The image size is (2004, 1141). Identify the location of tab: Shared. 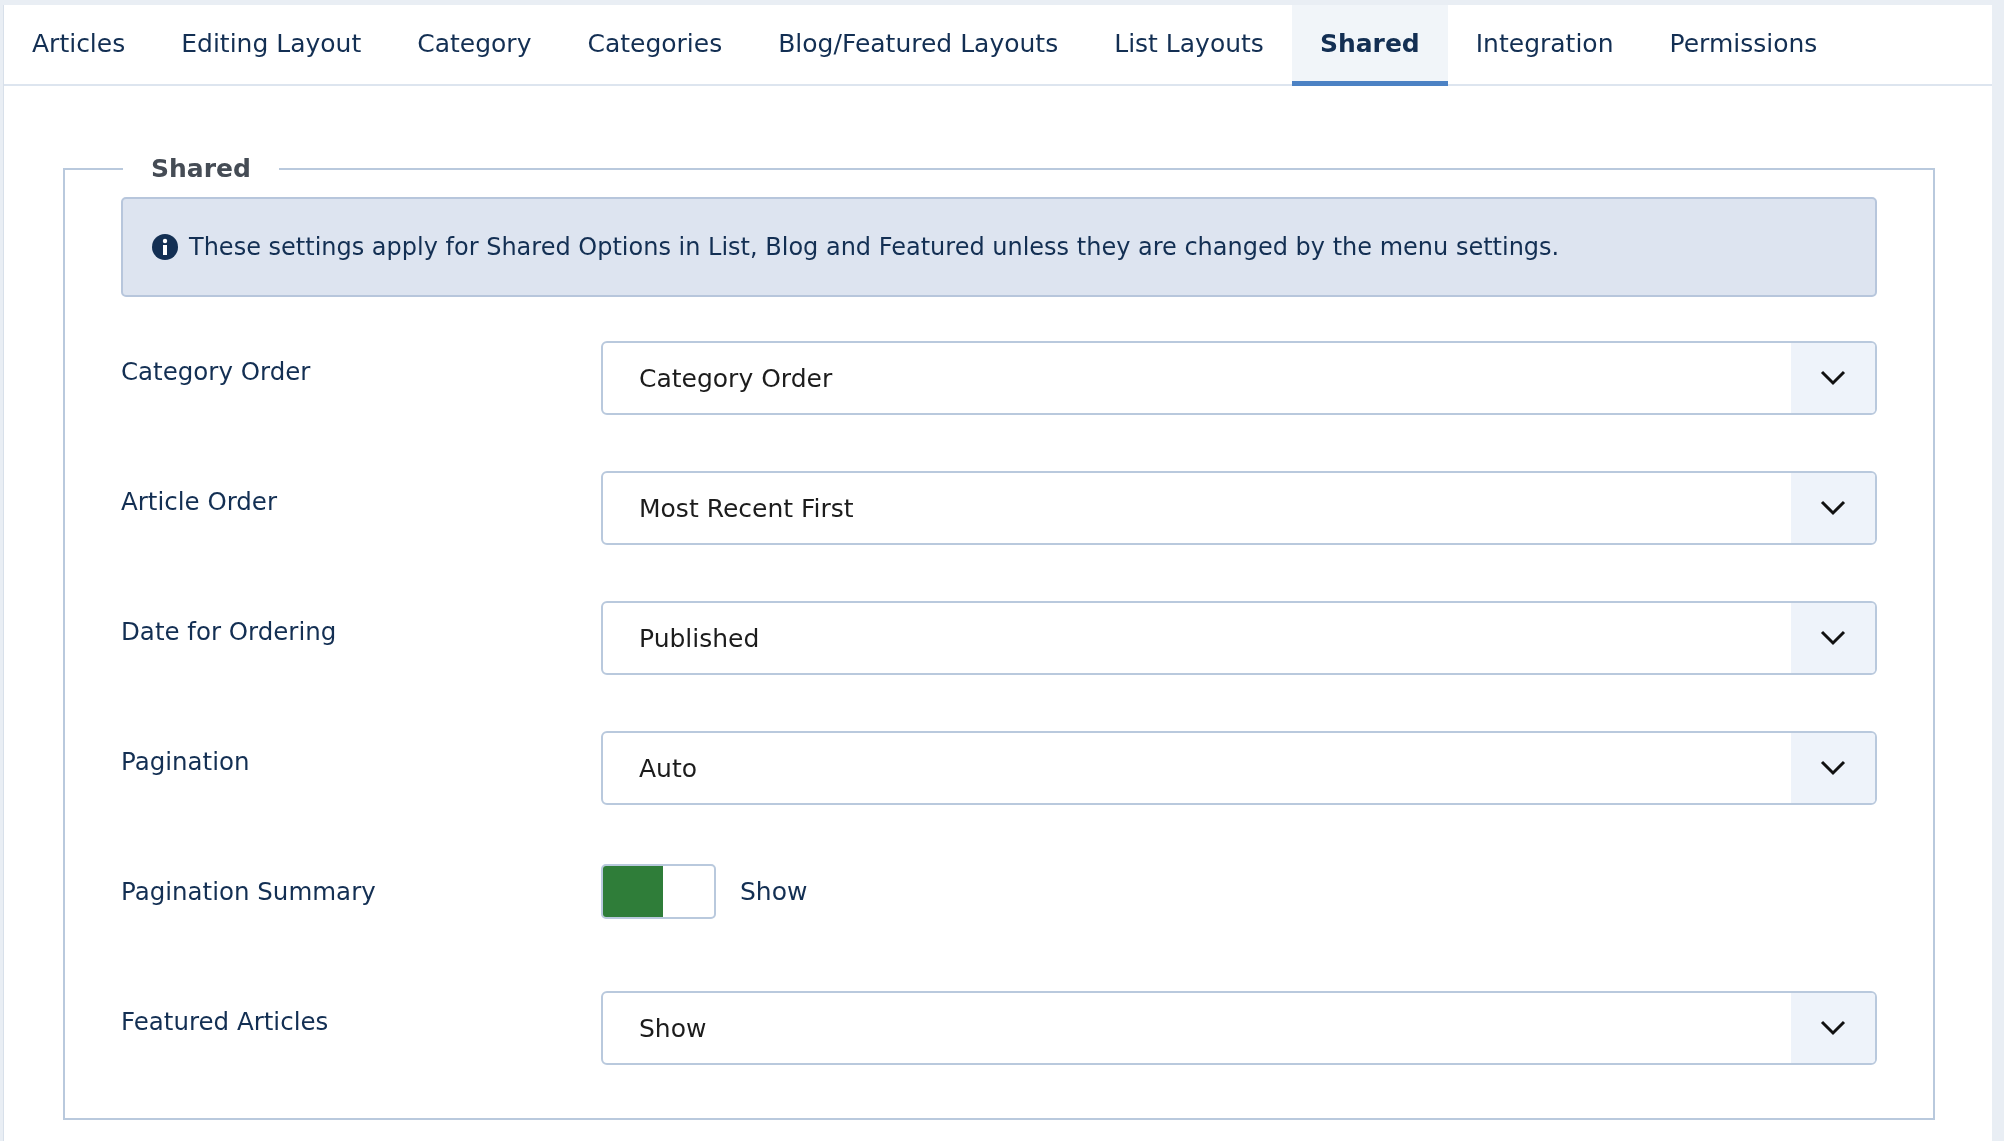
(1369, 45).